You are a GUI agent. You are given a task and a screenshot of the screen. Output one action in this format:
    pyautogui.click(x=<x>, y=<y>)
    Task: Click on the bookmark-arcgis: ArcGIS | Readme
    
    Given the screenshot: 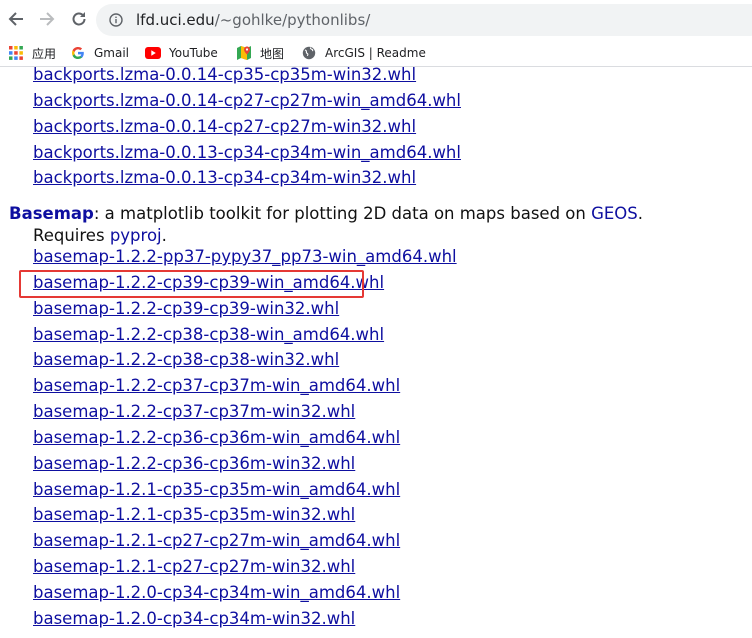 What is the action you would take?
    pyautogui.click(x=363, y=53)
    